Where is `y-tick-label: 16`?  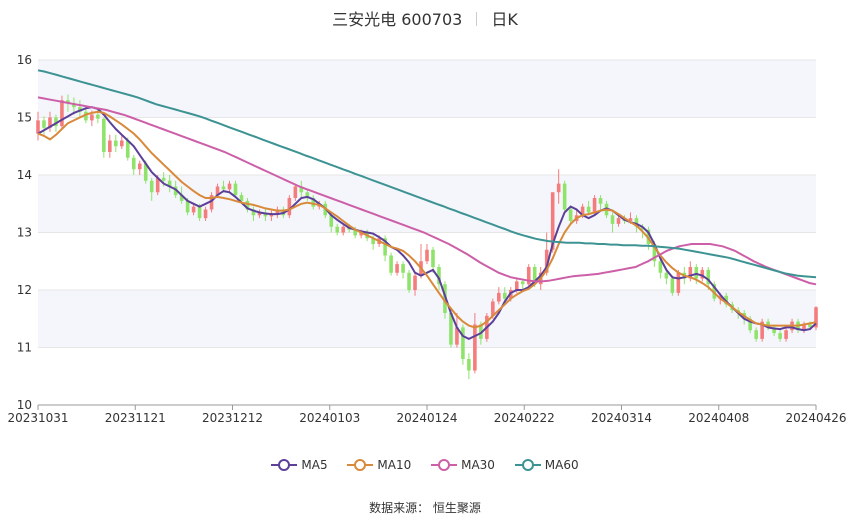 y-tick-label: 16 is located at coordinates (24, 60).